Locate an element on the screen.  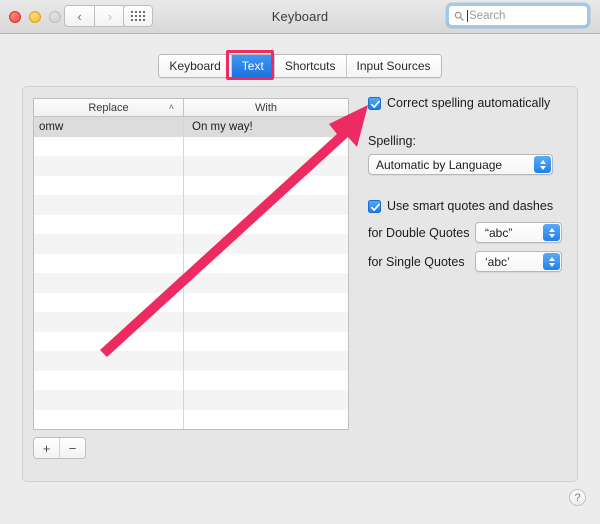
spelling-popup-value: Automatic by Language is located at coordinates (439, 164).